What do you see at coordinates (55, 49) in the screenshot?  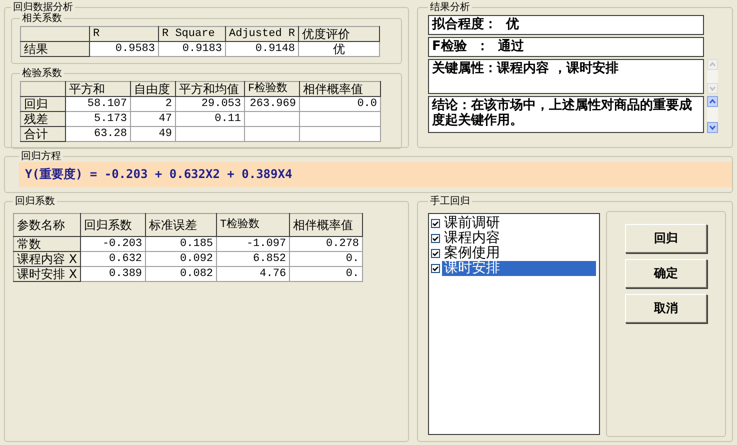 I see `row-header: 结果` at bounding box center [55, 49].